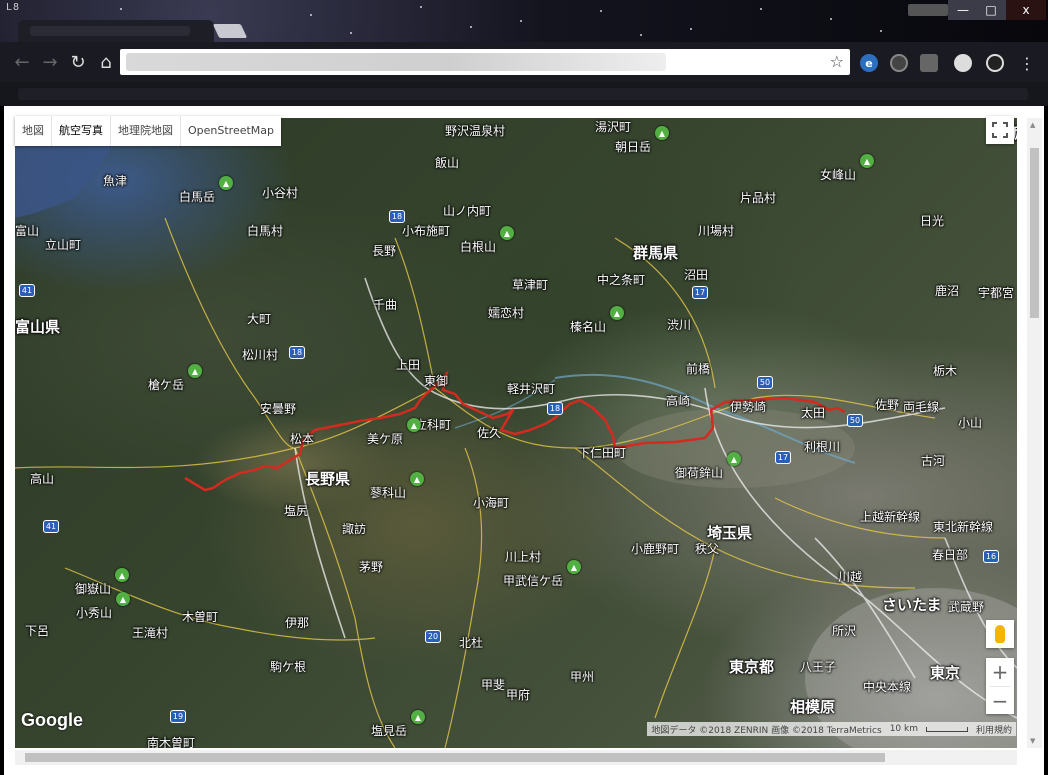  Describe the element at coordinates (1000, 130) in the screenshot. I see `fullscreen-button` at that location.